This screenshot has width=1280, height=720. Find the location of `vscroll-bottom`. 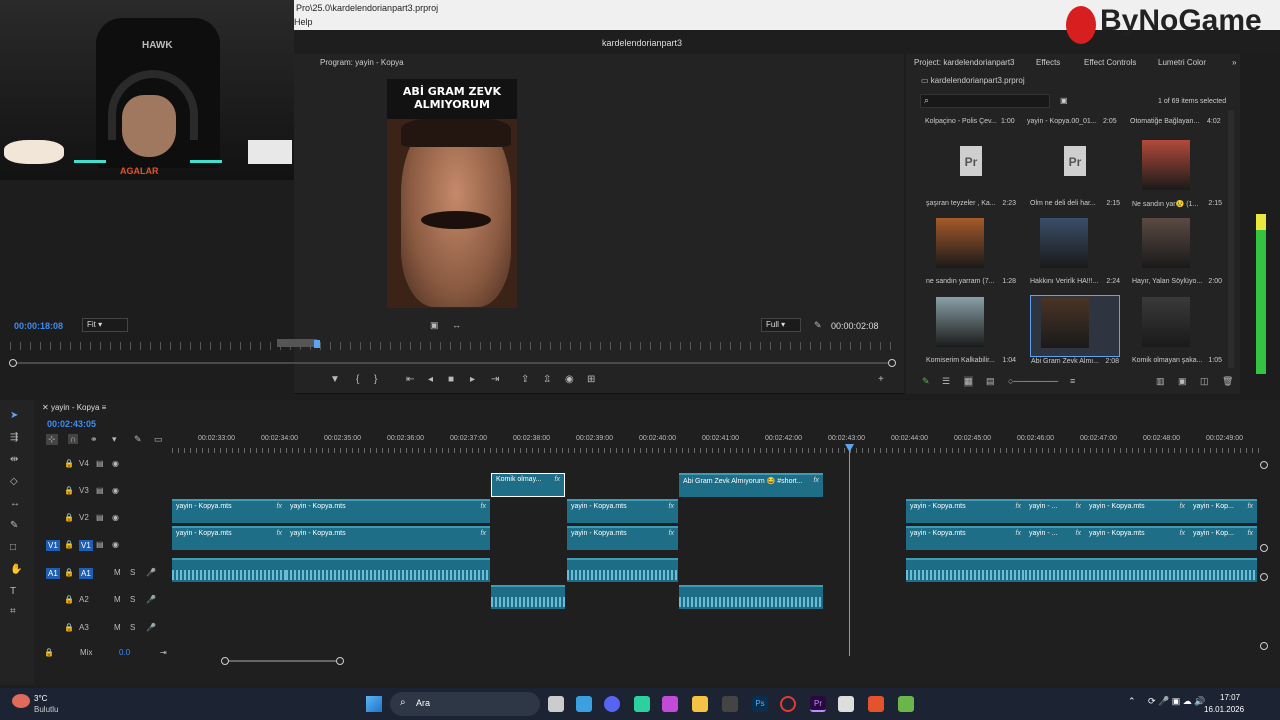

vscroll-bottom is located at coordinates (1264, 646).